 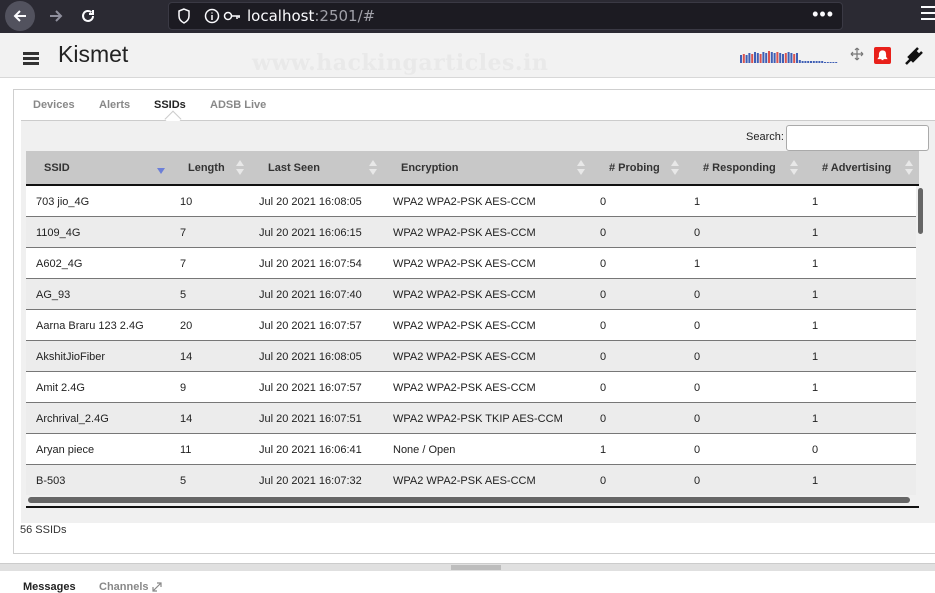 What do you see at coordinates (920, 211) in the screenshot?
I see `vertical-scroll-thumb` at bounding box center [920, 211].